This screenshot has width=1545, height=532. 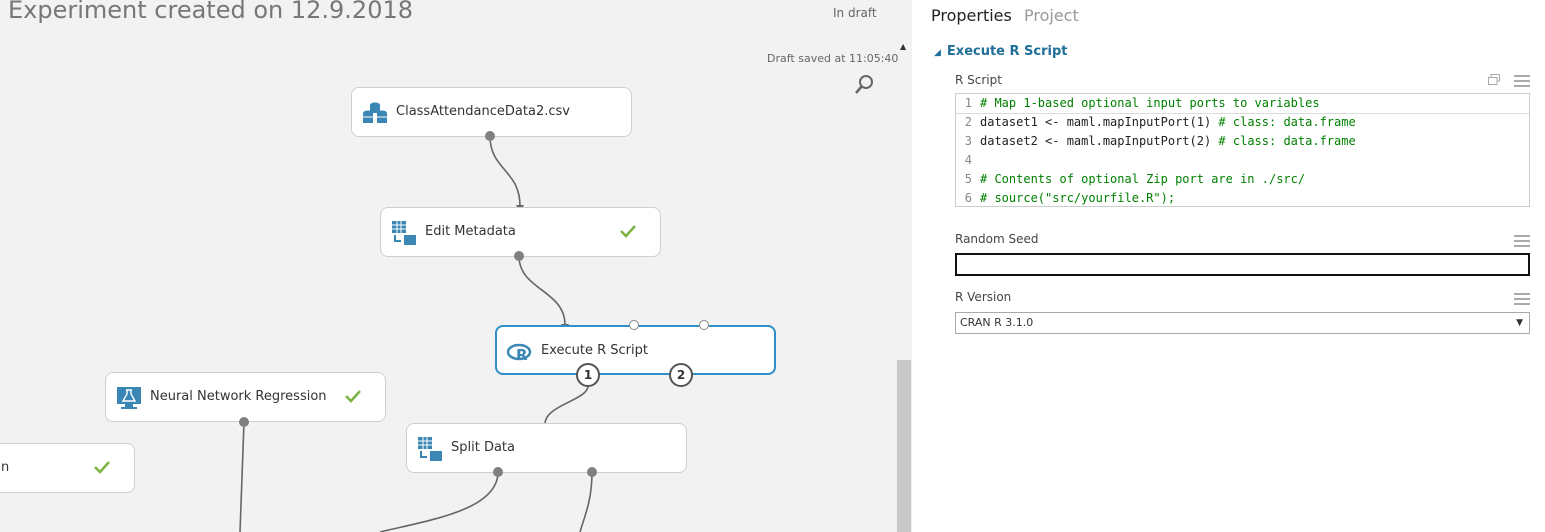 I want to click on r-script-menu-icon, so click(x=1522, y=81).